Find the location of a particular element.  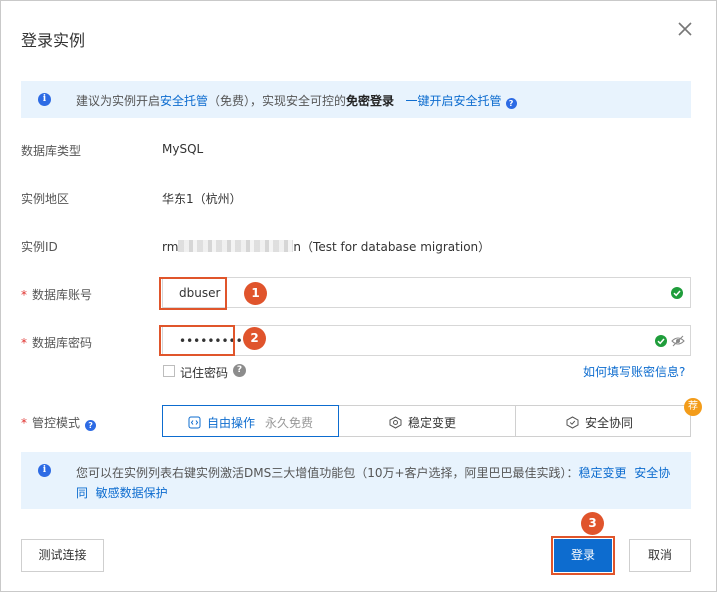

managed-security-tip: i 建议为实例开启安全托管（免费），实现安全可控的免密登录 一键开启安全托管? is located at coordinates (356, 99).